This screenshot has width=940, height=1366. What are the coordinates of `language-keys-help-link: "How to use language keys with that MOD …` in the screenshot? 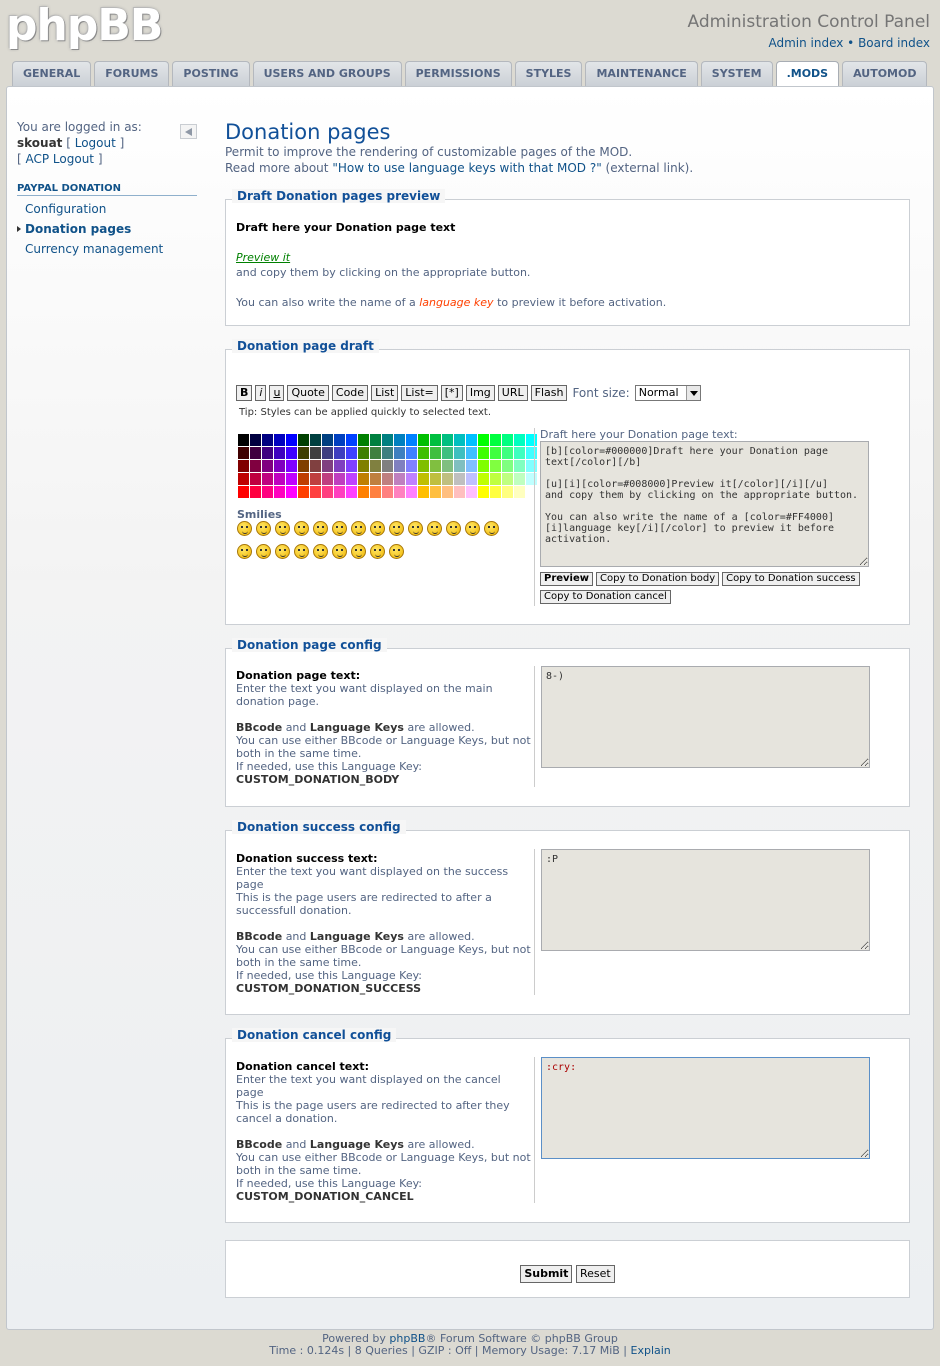 It's located at (466, 168).